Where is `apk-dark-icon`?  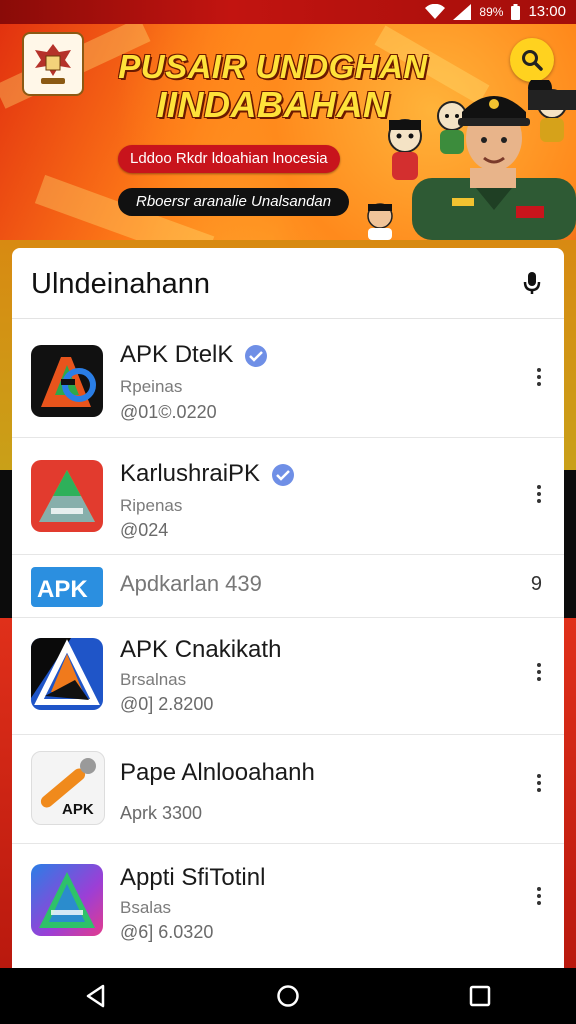
apk-dark-icon is located at coordinates (67, 674).